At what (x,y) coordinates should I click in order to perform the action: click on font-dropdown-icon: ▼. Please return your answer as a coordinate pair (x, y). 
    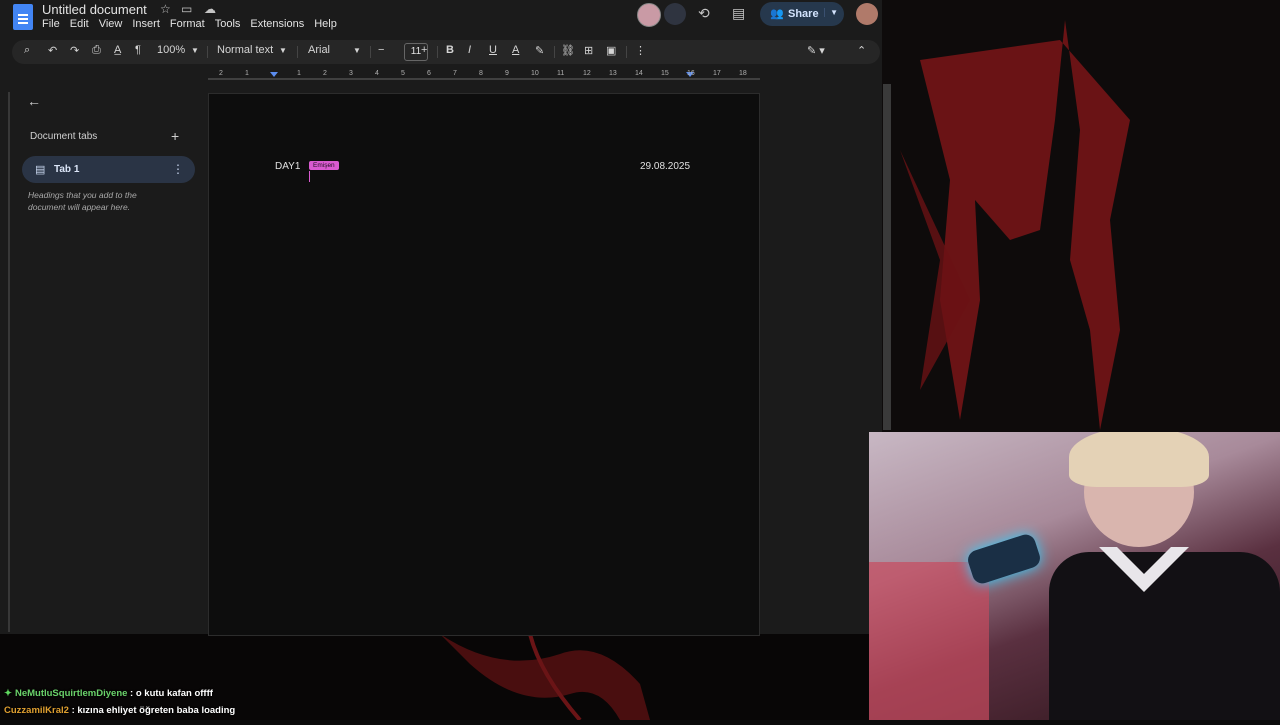
    Looking at the image, I should click on (357, 50).